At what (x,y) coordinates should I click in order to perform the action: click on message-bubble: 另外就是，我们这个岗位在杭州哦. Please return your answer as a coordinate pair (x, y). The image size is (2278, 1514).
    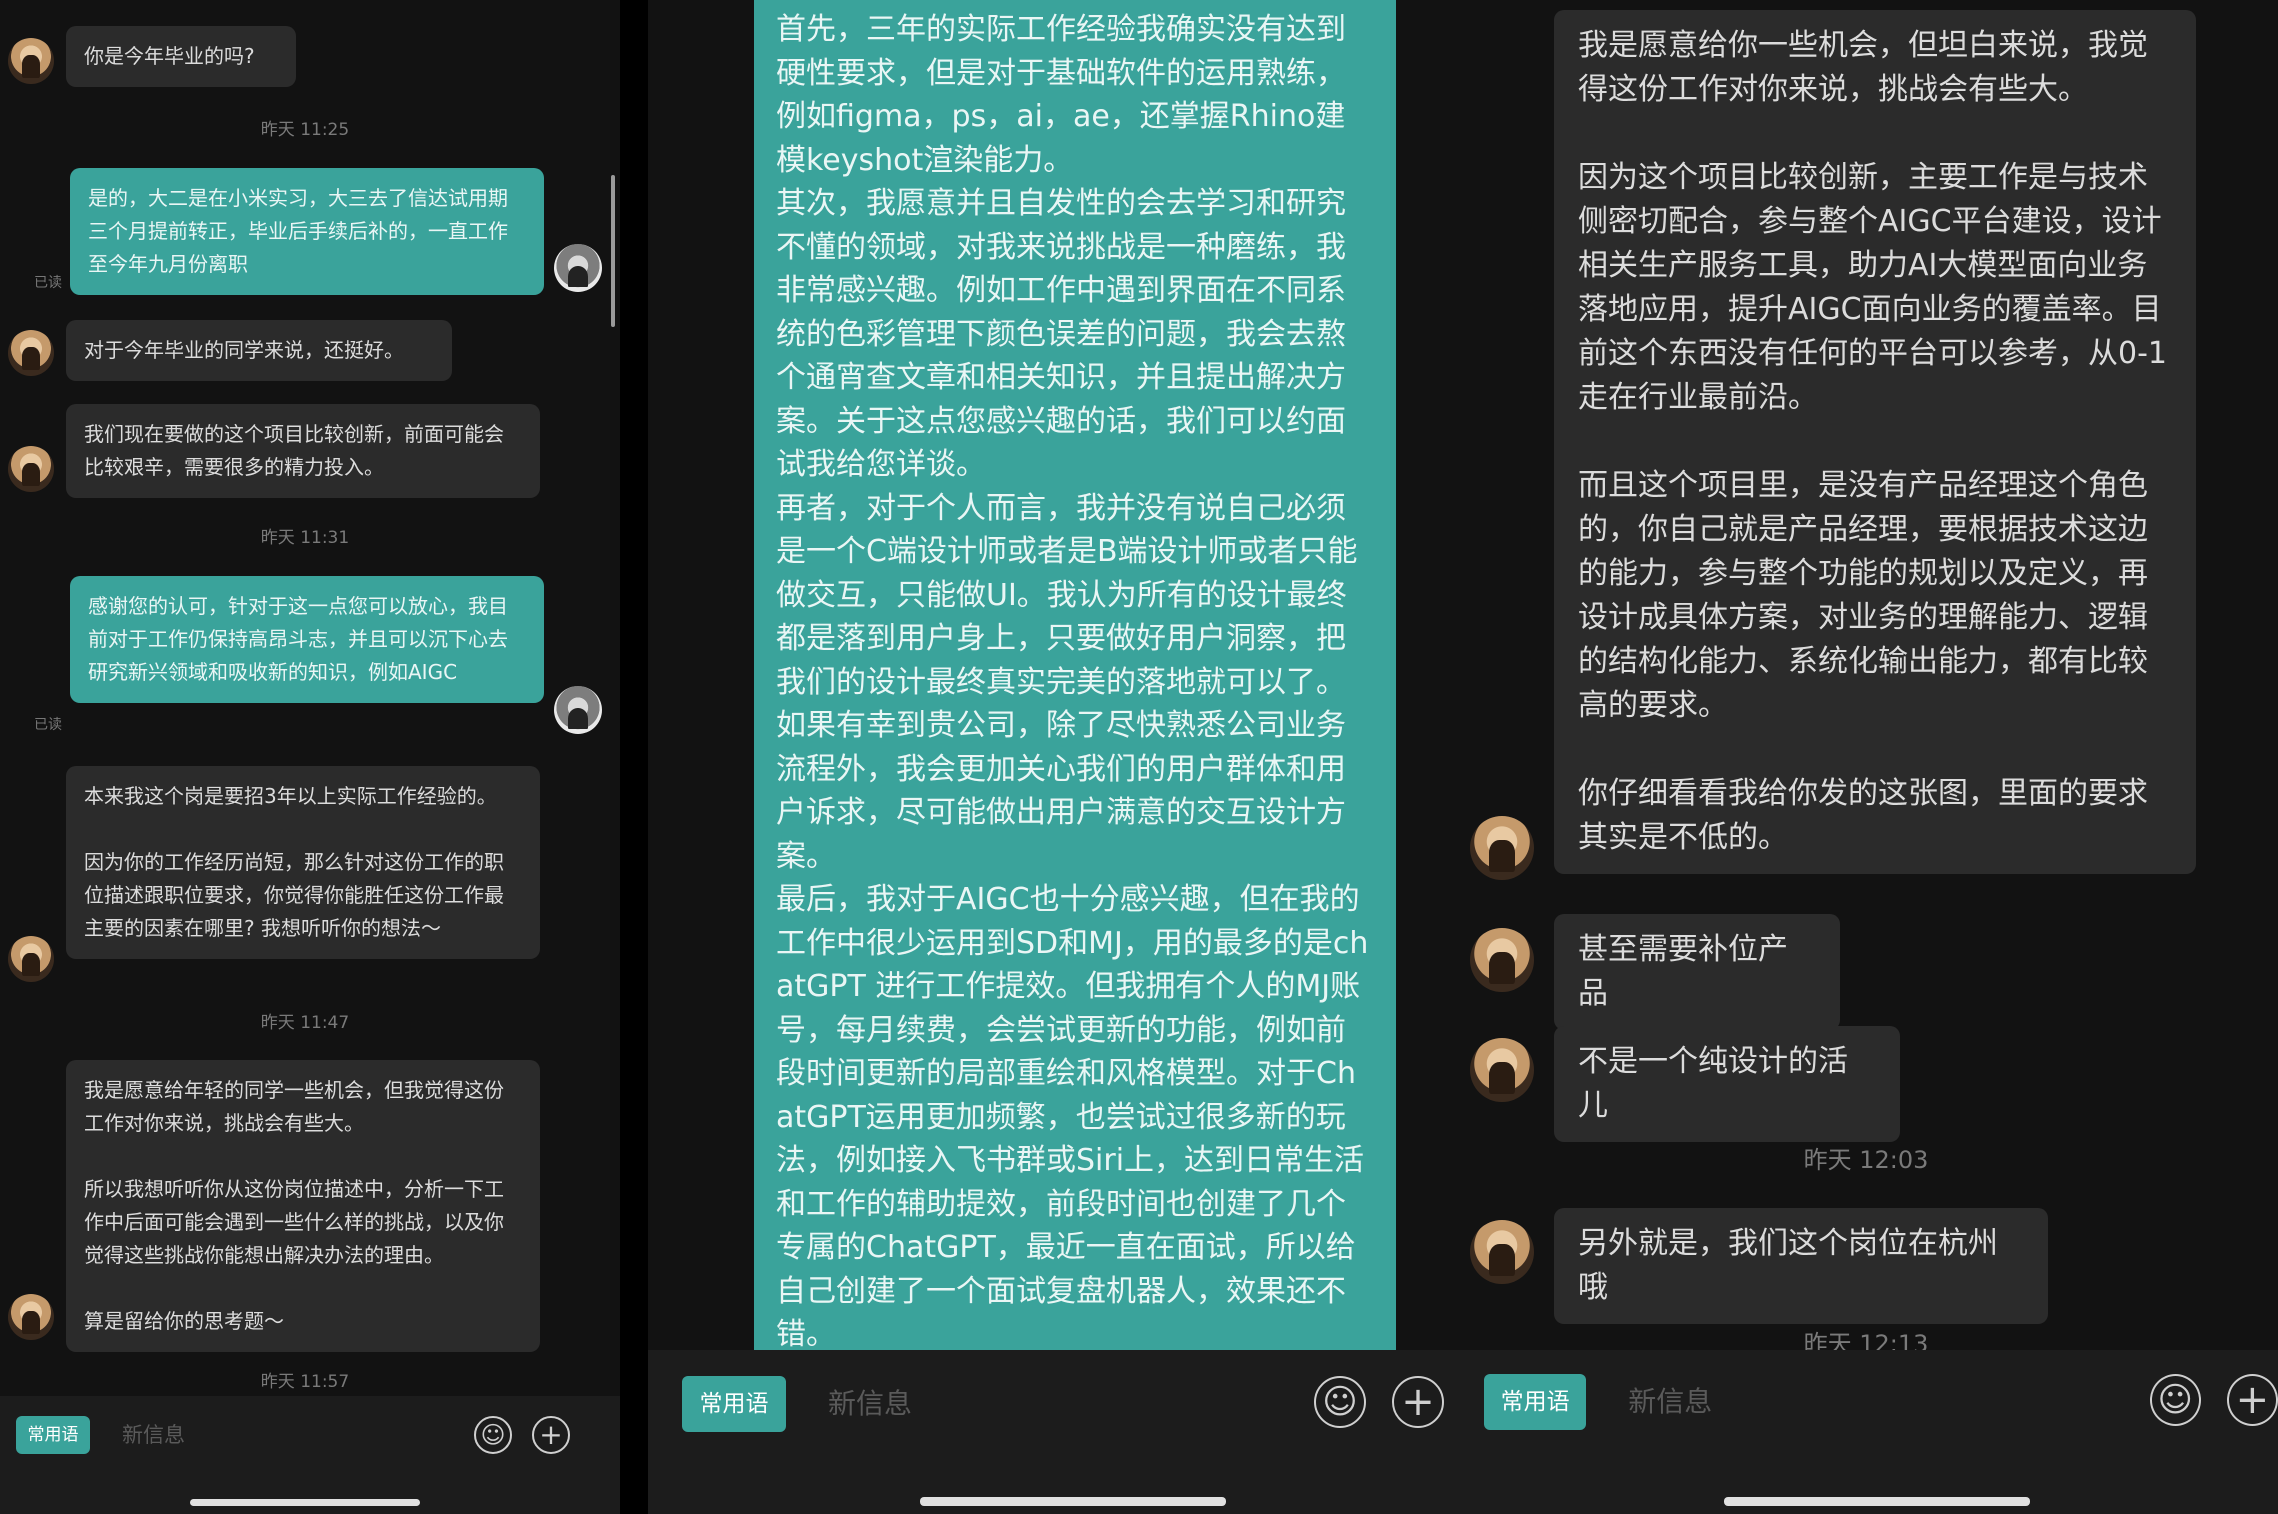
    Looking at the image, I should click on (1801, 1266).